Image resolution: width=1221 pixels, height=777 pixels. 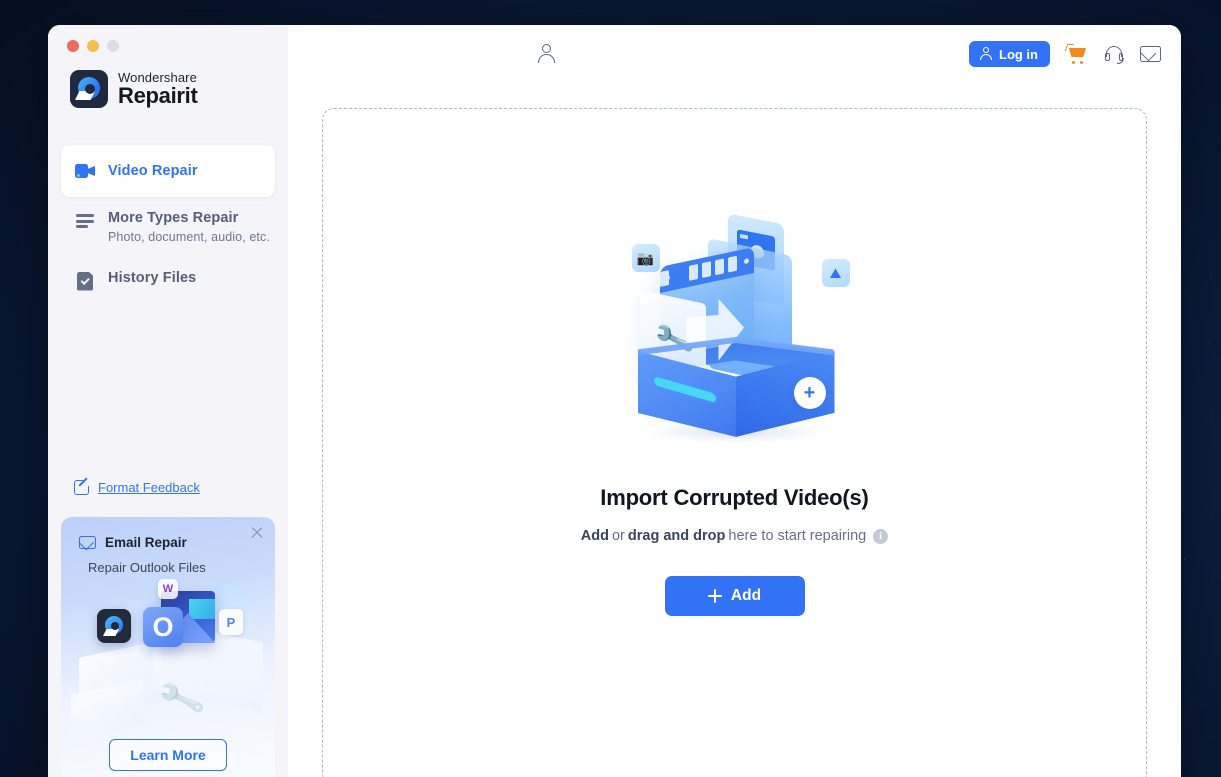 What do you see at coordinates (676, 536) in the screenshot?
I see `drag-drop-text: drag and drop` at bounding box center [676, 536].